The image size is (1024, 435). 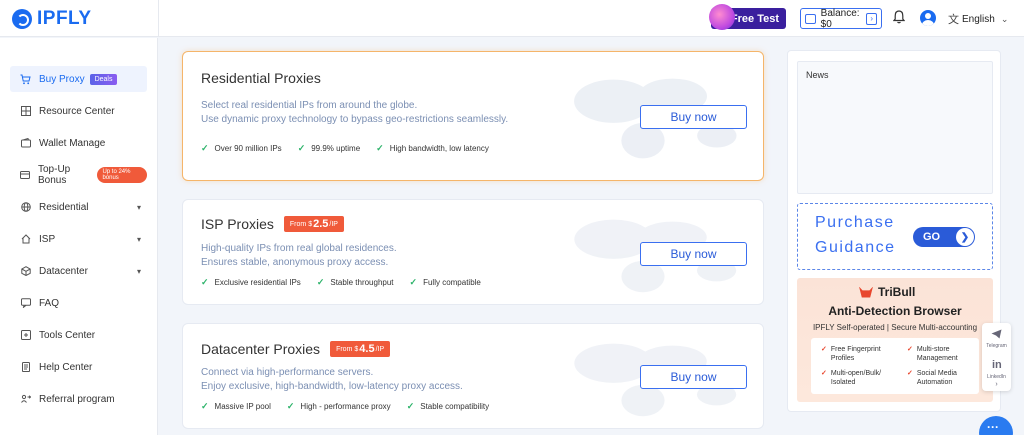 What do you see at coordinates (932, 354) in the screenshot?
I see `tribull-feature: ✓ Multi-store Management` at bounding box center [932, 354].